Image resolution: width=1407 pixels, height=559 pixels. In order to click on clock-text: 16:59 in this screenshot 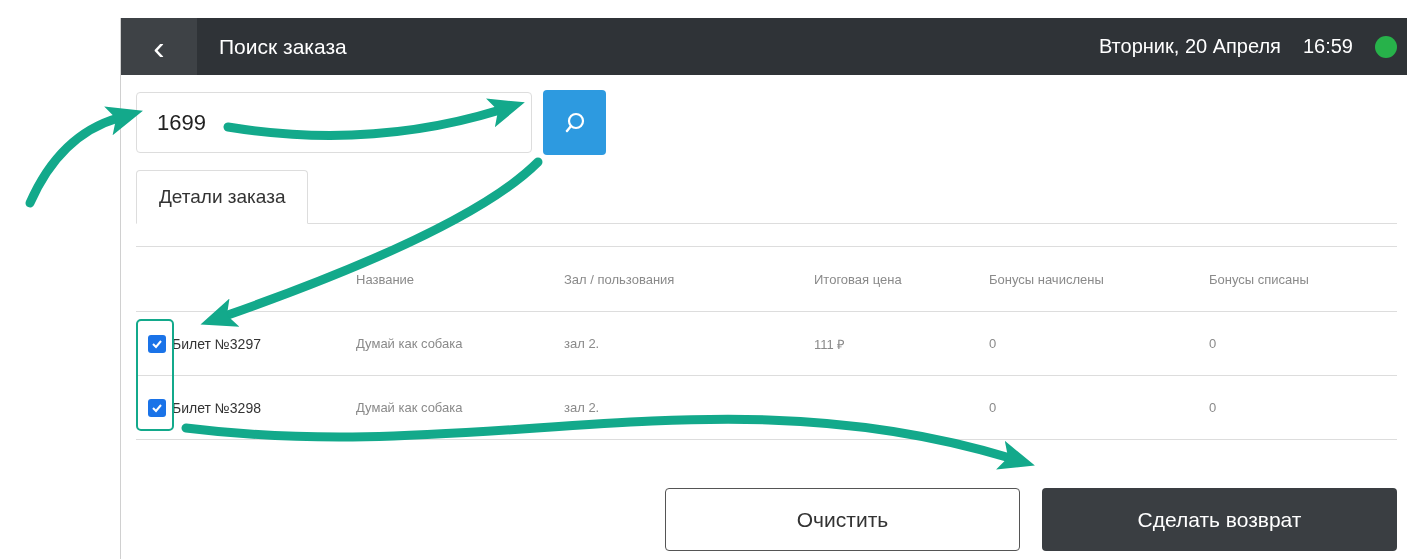, I will do `click(1327, 46)`.